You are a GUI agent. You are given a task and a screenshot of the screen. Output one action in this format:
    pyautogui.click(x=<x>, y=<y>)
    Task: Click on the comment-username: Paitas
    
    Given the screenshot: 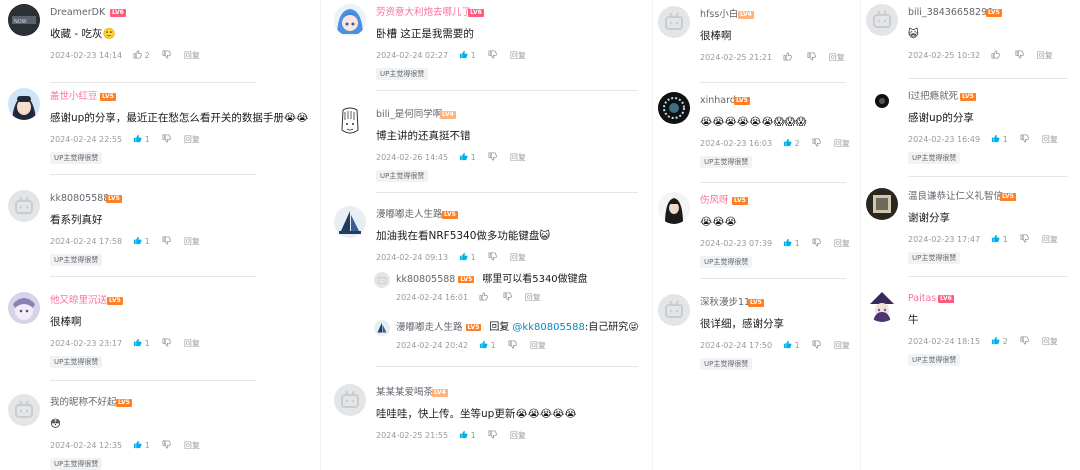 What is the action you would take?
    pyautogui.click(x=922, y=299)
    